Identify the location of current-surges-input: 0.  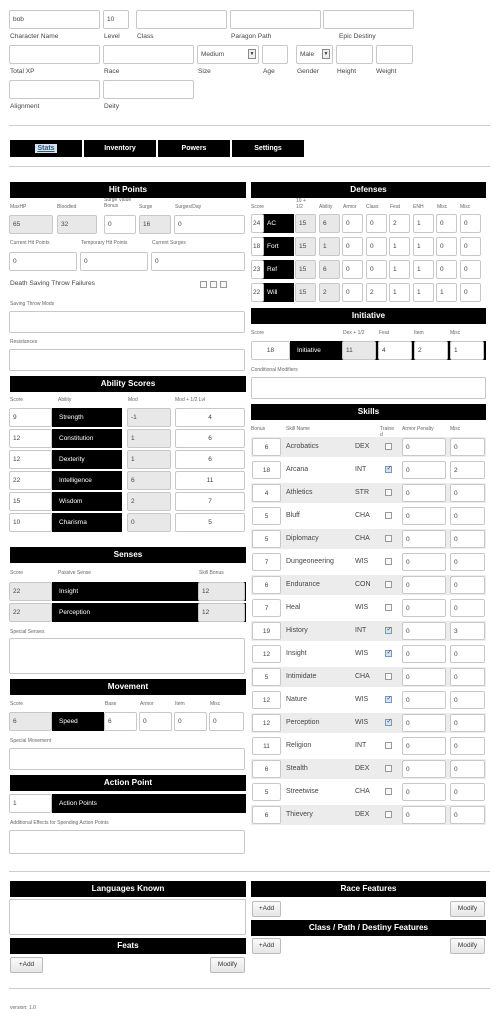
(198, 261).